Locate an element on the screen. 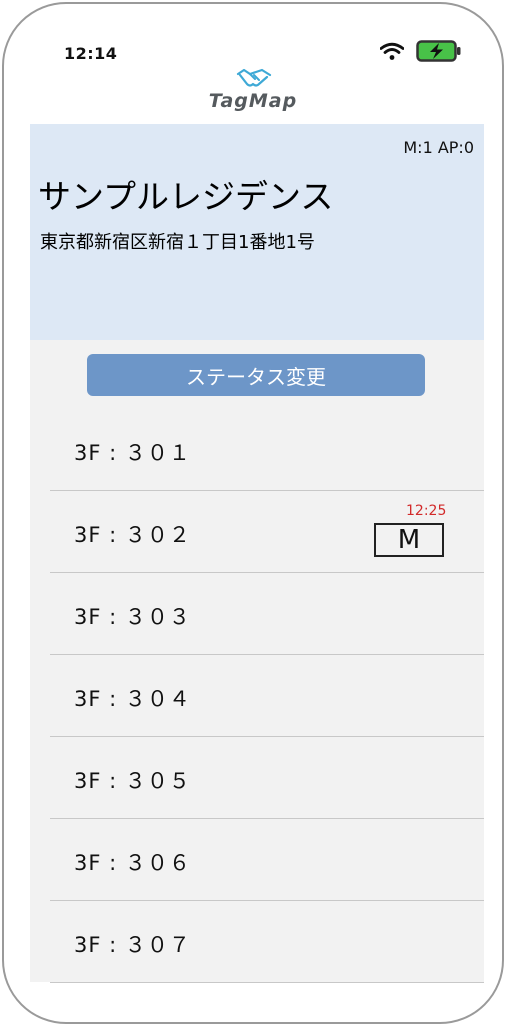 The height and width of the screenshot is (1028, 508). unit-row-307: 3F : ３０７ is located at coordinates (267, 942).